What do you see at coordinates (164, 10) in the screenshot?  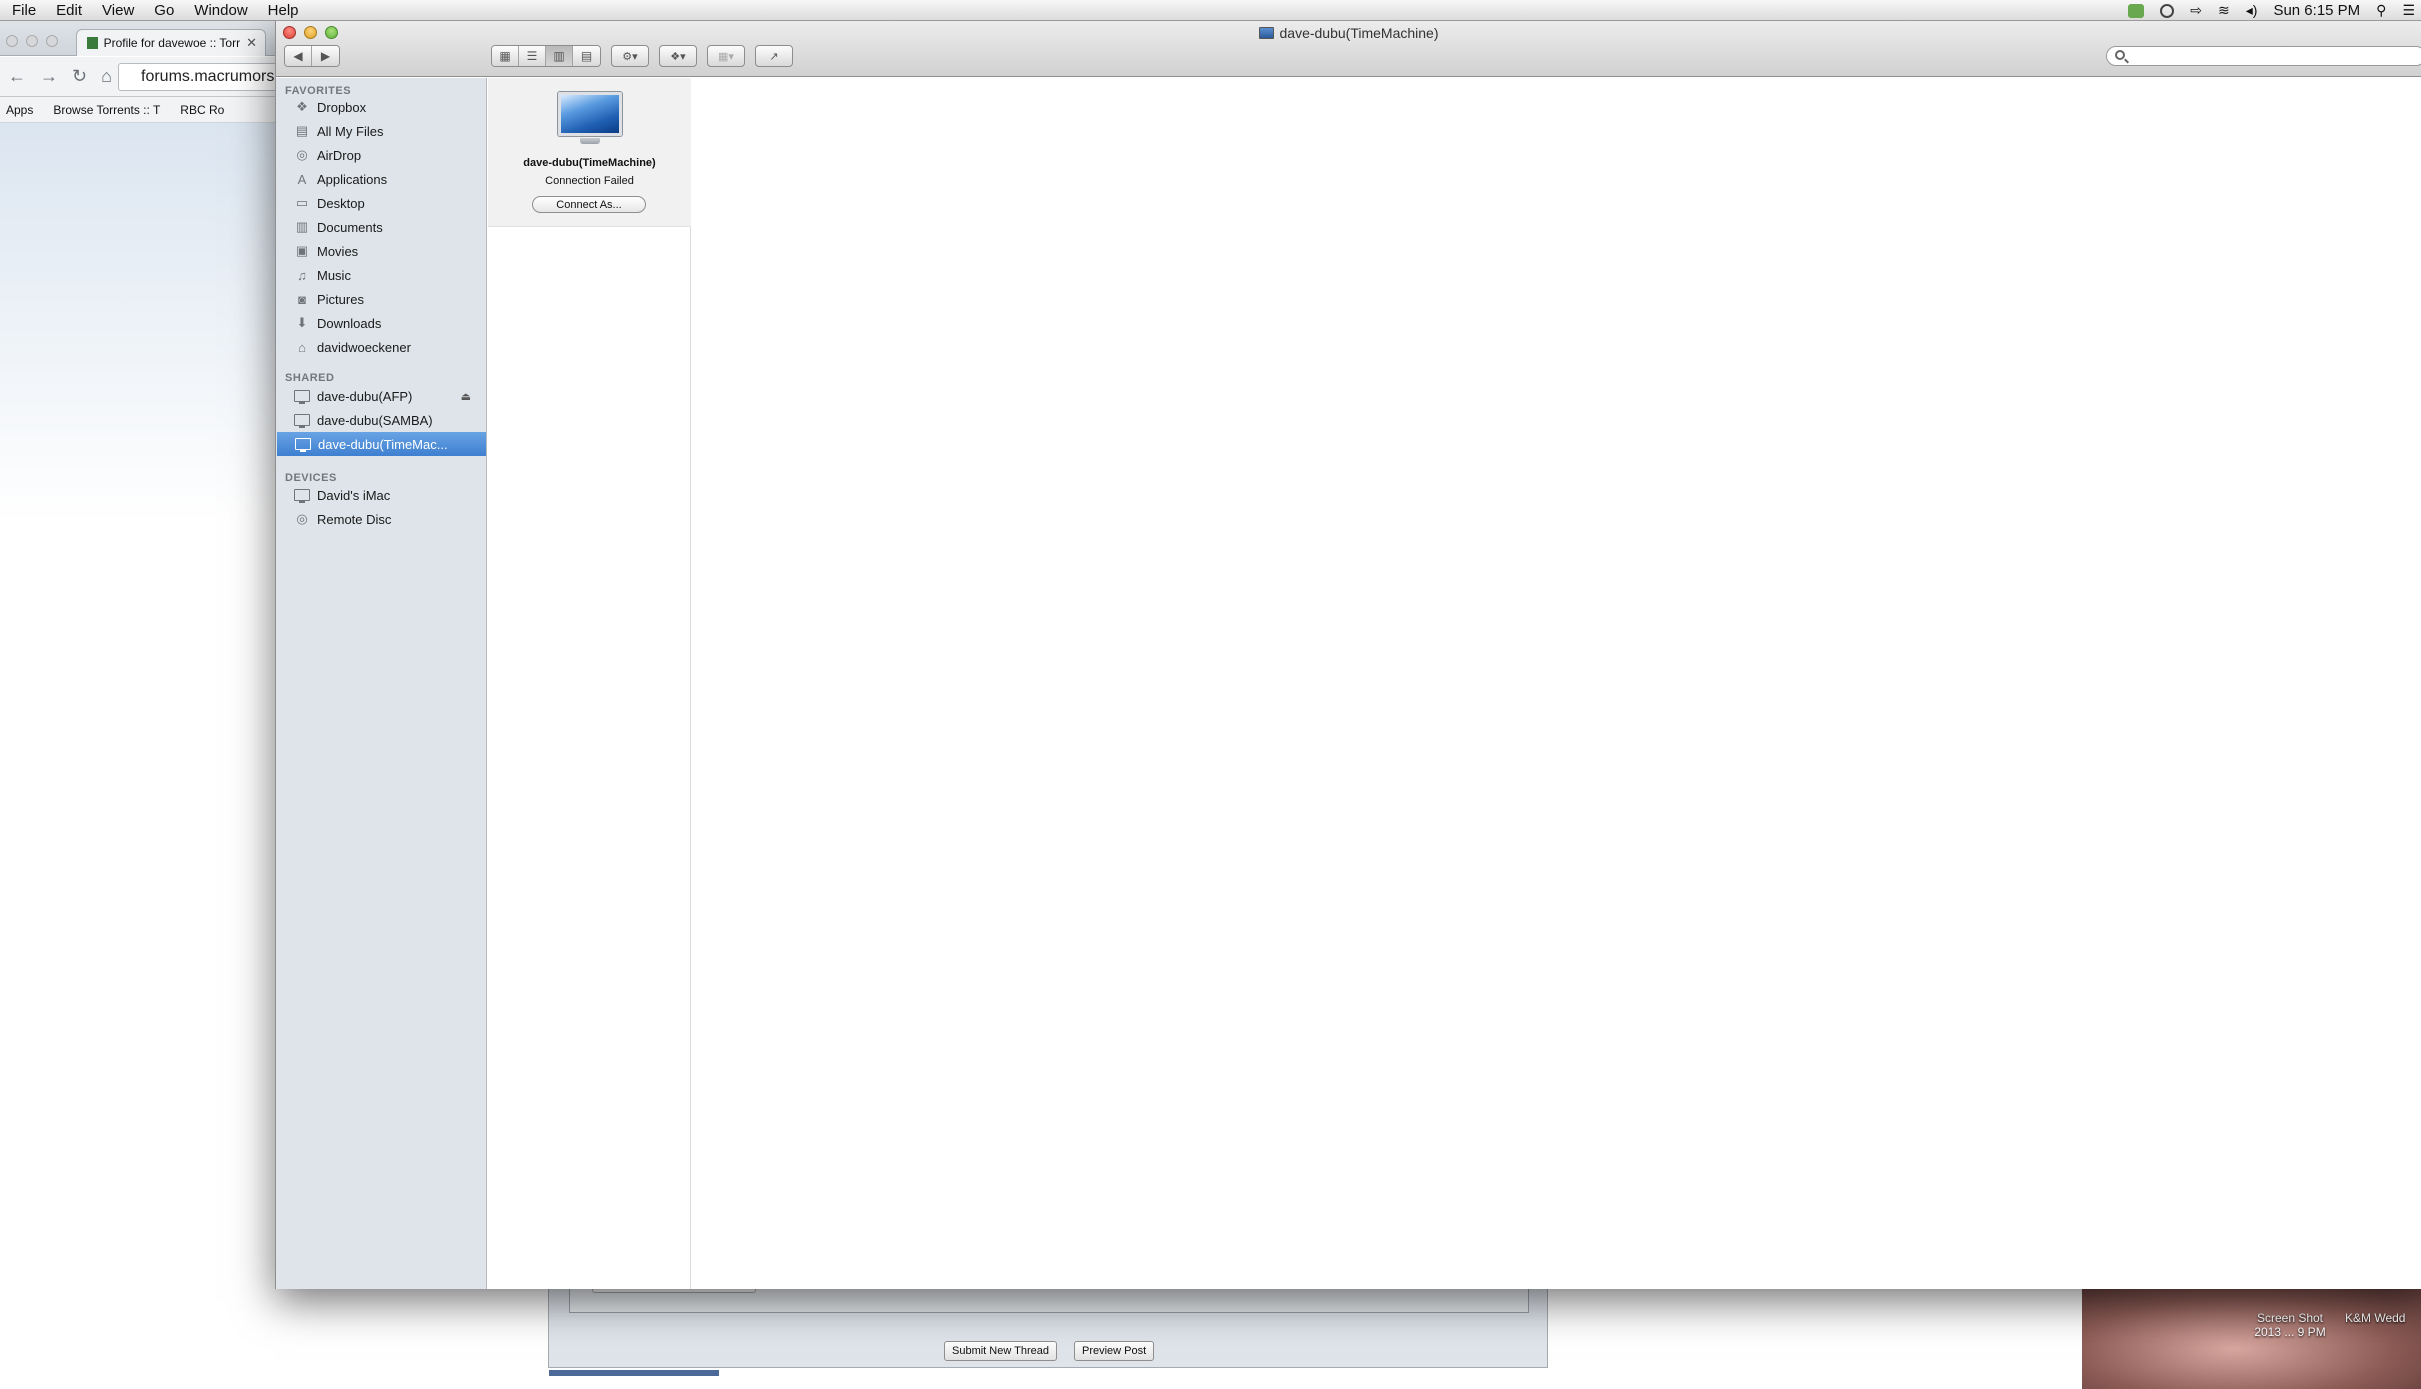 I see `menu-go: Go` at bounding box center [164, 10].